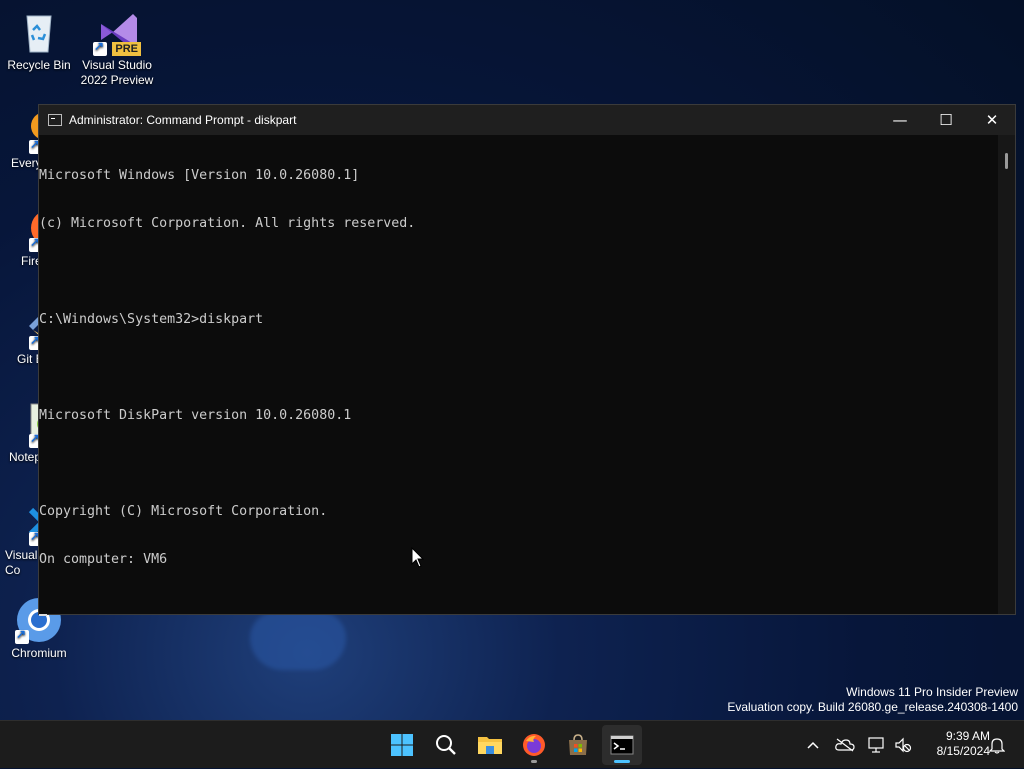 The width and height of the screenshot is (1024, 769). I want to click on close-button: ✕, so click(992, 120).